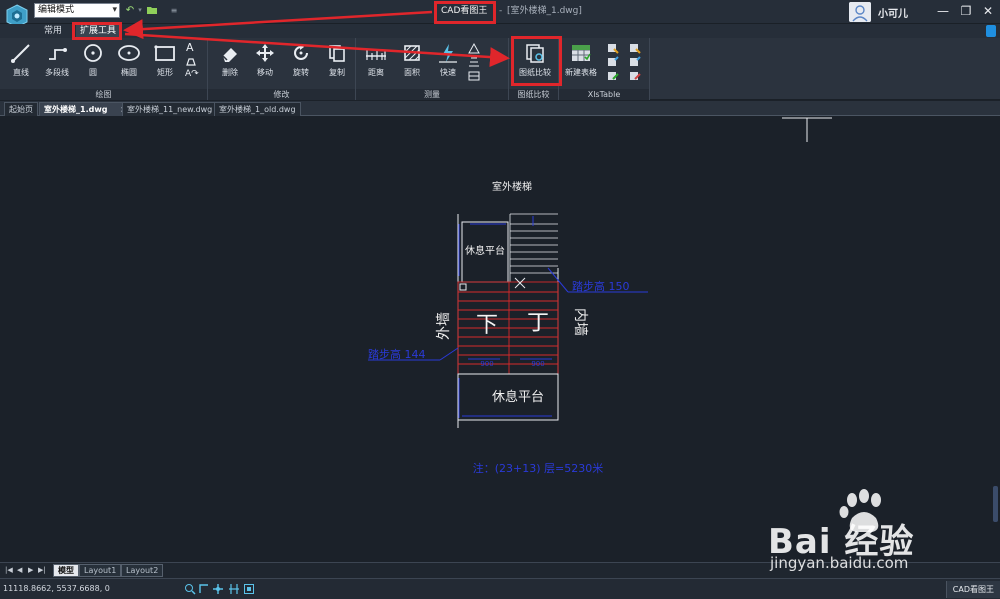 The image size is (1000, 599). I want to click on watermark-url: jingyan.baidu.com, so click(839, 563).